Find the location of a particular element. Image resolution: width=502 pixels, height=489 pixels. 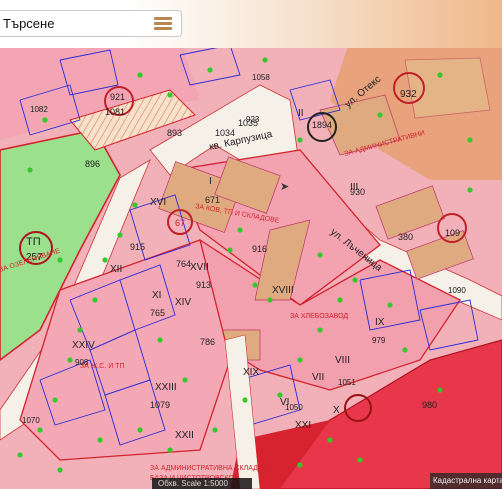

plot_numbers-p921: 921 is located at coordinates (117, 97).